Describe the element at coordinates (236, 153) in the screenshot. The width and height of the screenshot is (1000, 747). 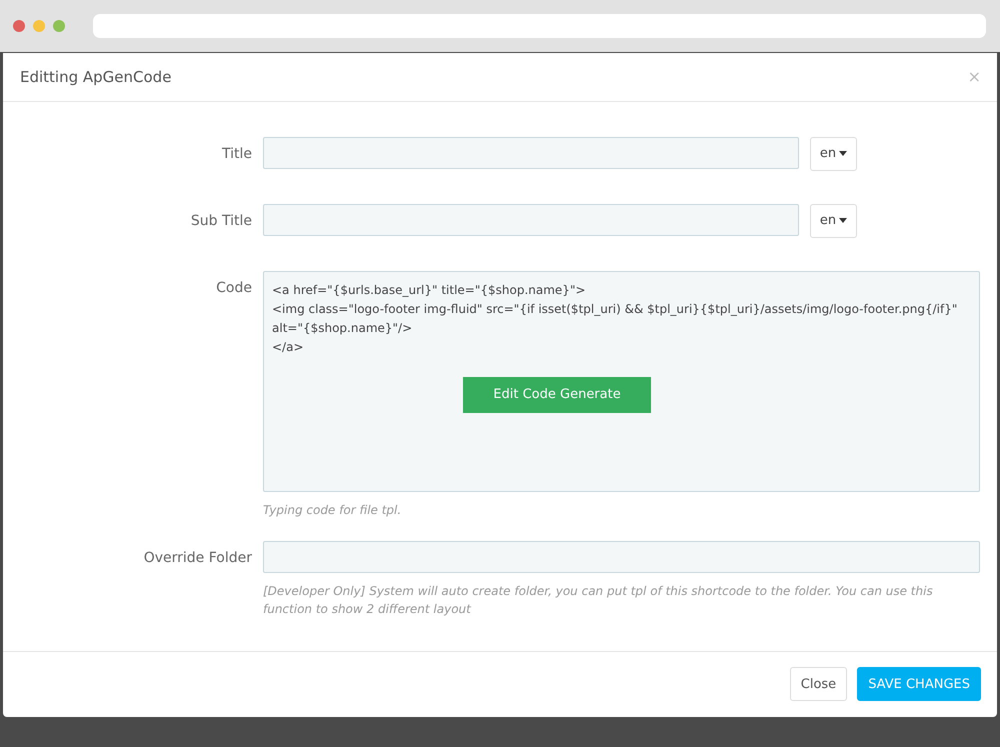
I see `field-label: Title` at that location.